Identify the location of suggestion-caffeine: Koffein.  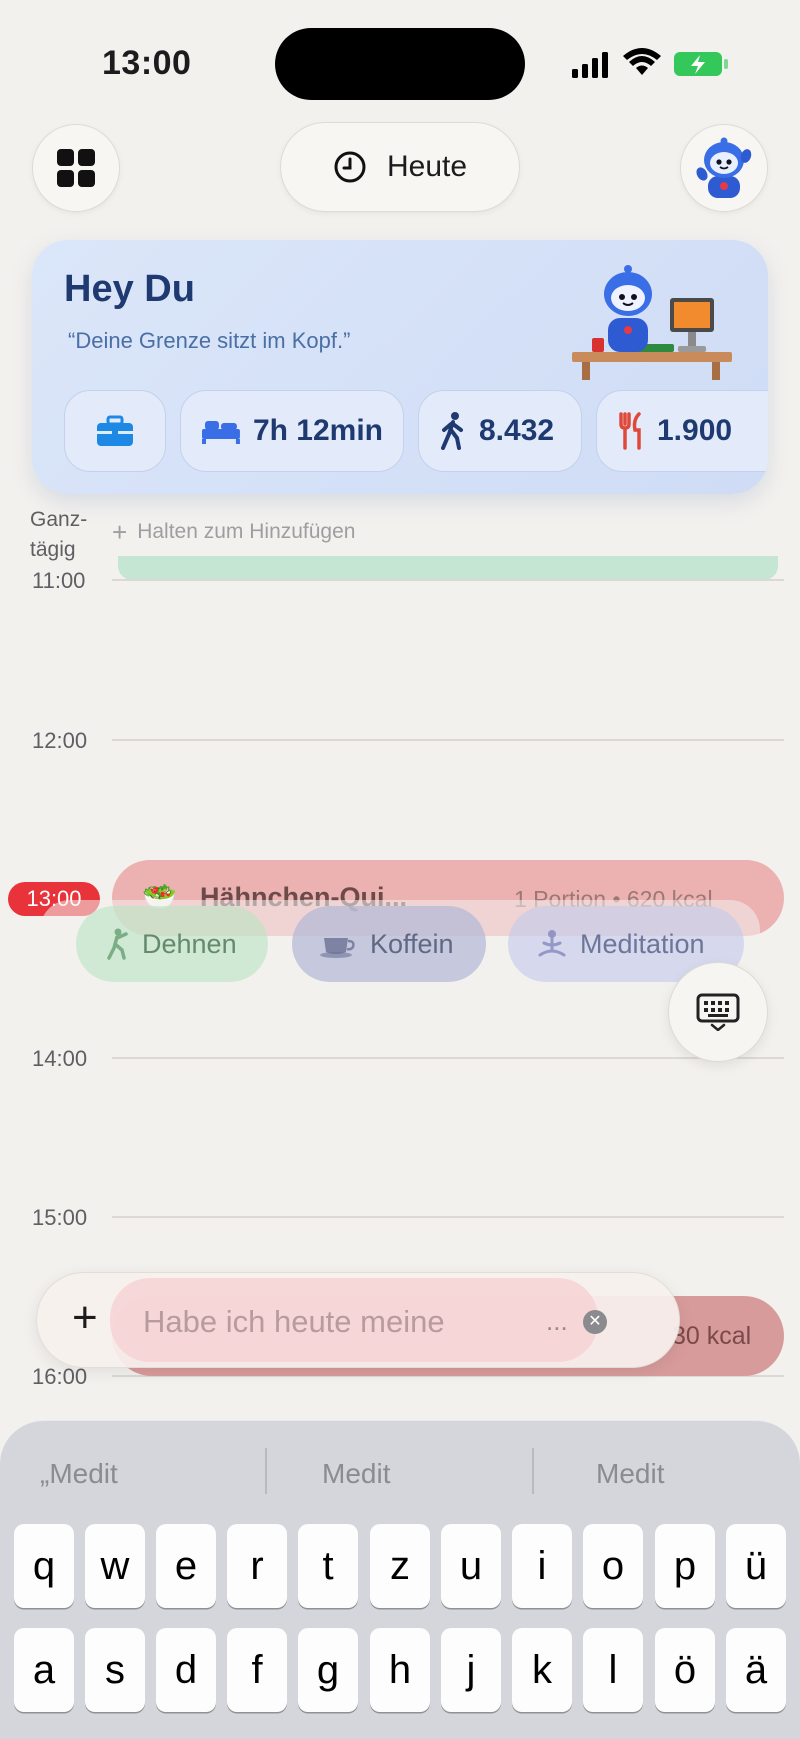
(389, 944).